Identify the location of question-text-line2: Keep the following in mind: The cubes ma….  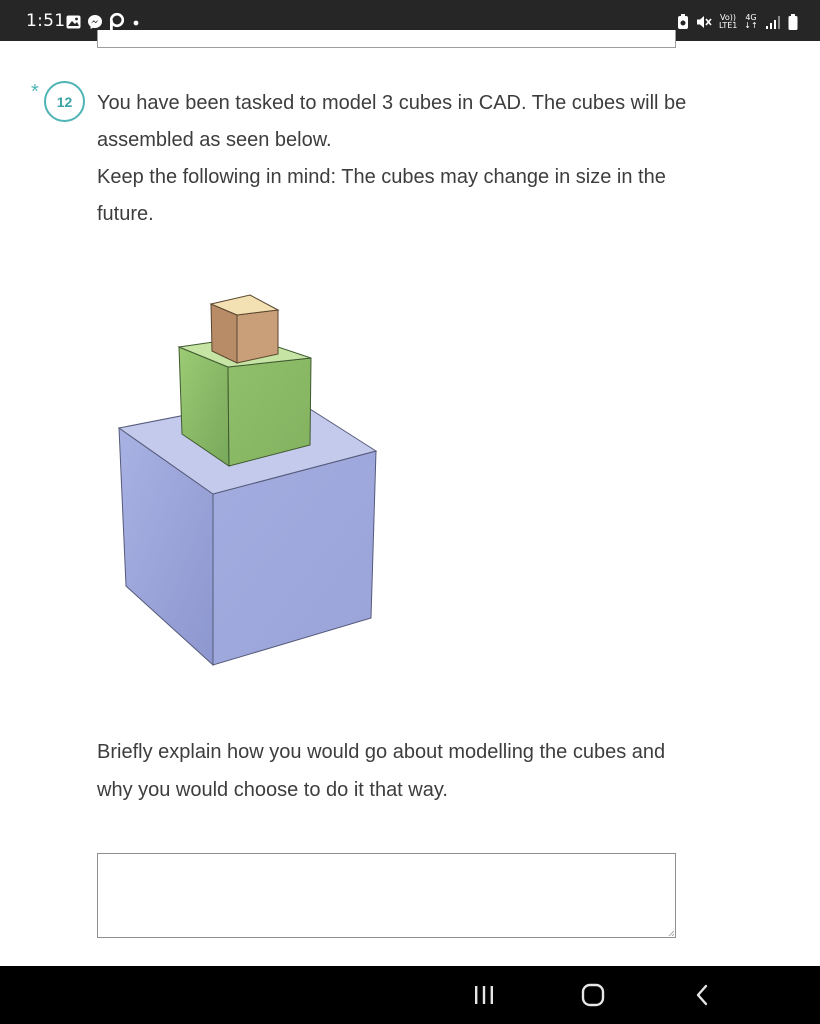
(381, 195).